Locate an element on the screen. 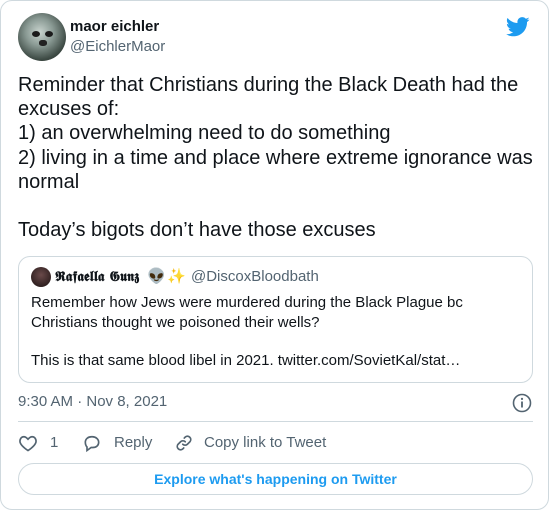 This screenshot has width=550, height=511. explore-twitter-button: Explore what's happening on Twitter is located at coordinates (275, 479).